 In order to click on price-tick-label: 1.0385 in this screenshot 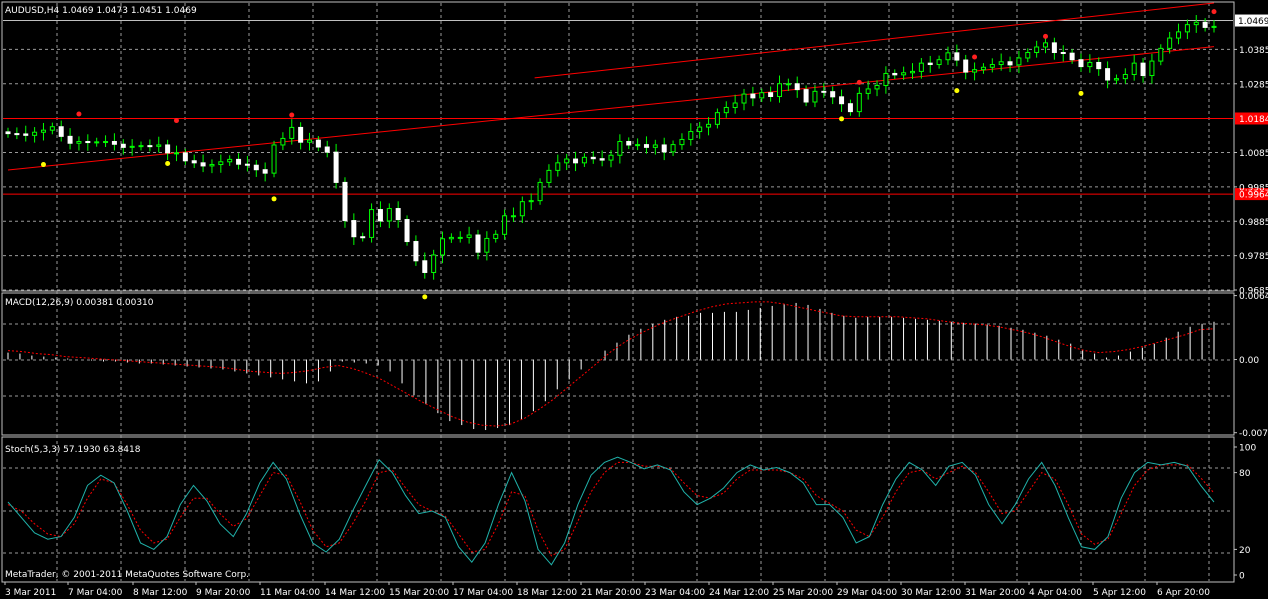, I will do `click(1253, 51)`.